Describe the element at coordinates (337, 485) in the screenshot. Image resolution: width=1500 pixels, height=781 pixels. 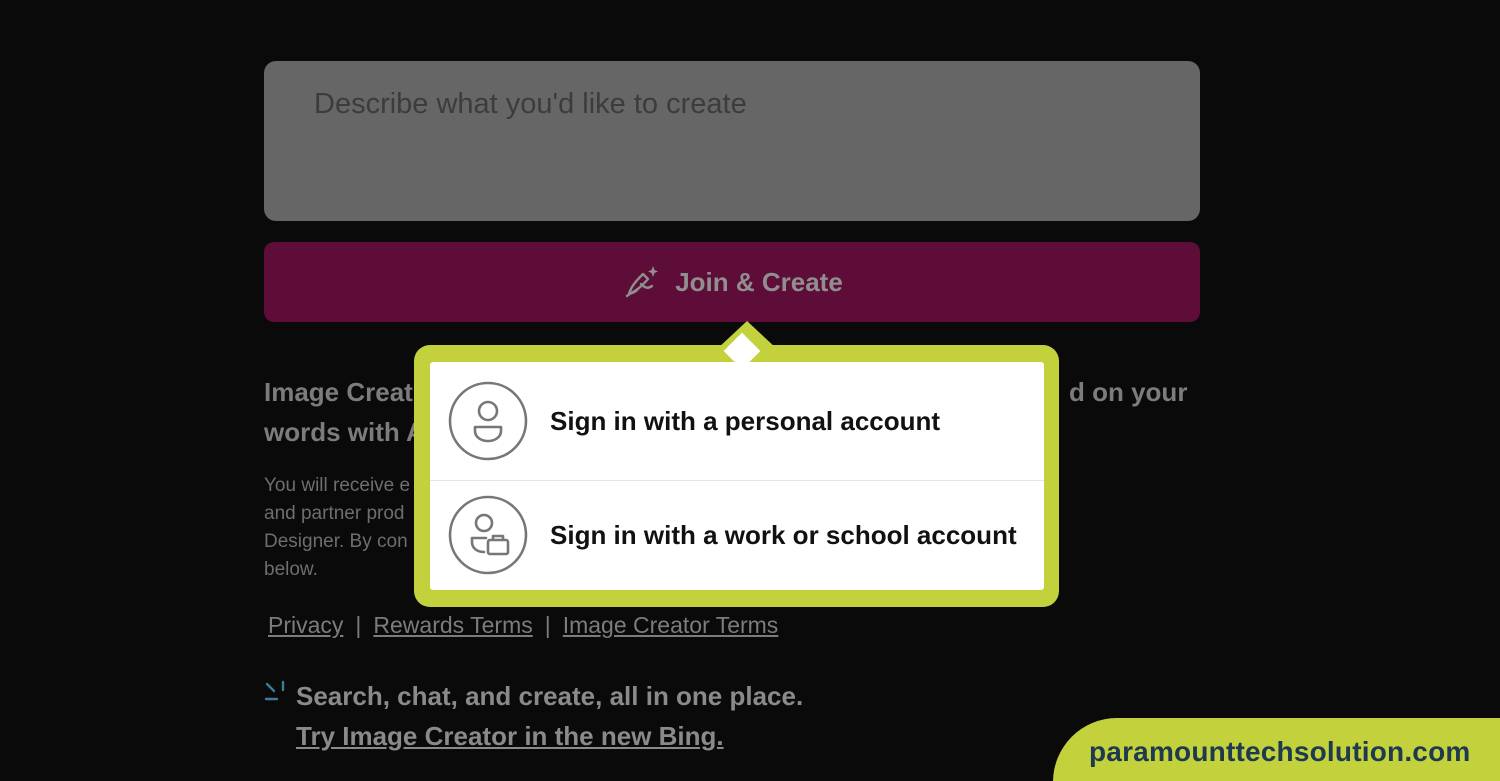
I see `description-small-line: You will receive e` at that location.